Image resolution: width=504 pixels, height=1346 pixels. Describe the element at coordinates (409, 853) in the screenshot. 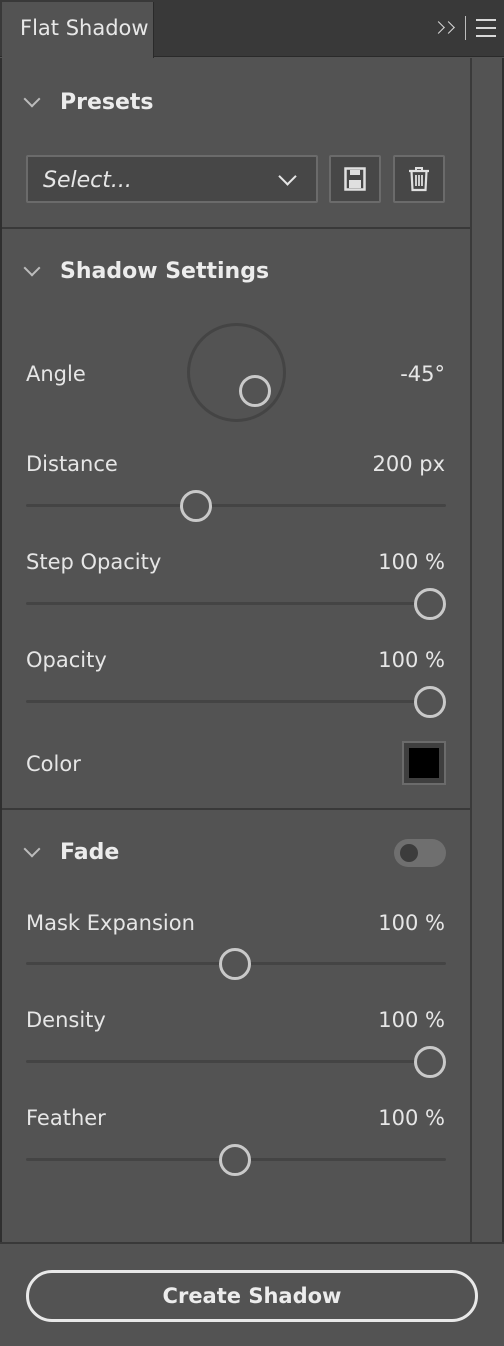

I see `fade-toggle-knob` at that location.